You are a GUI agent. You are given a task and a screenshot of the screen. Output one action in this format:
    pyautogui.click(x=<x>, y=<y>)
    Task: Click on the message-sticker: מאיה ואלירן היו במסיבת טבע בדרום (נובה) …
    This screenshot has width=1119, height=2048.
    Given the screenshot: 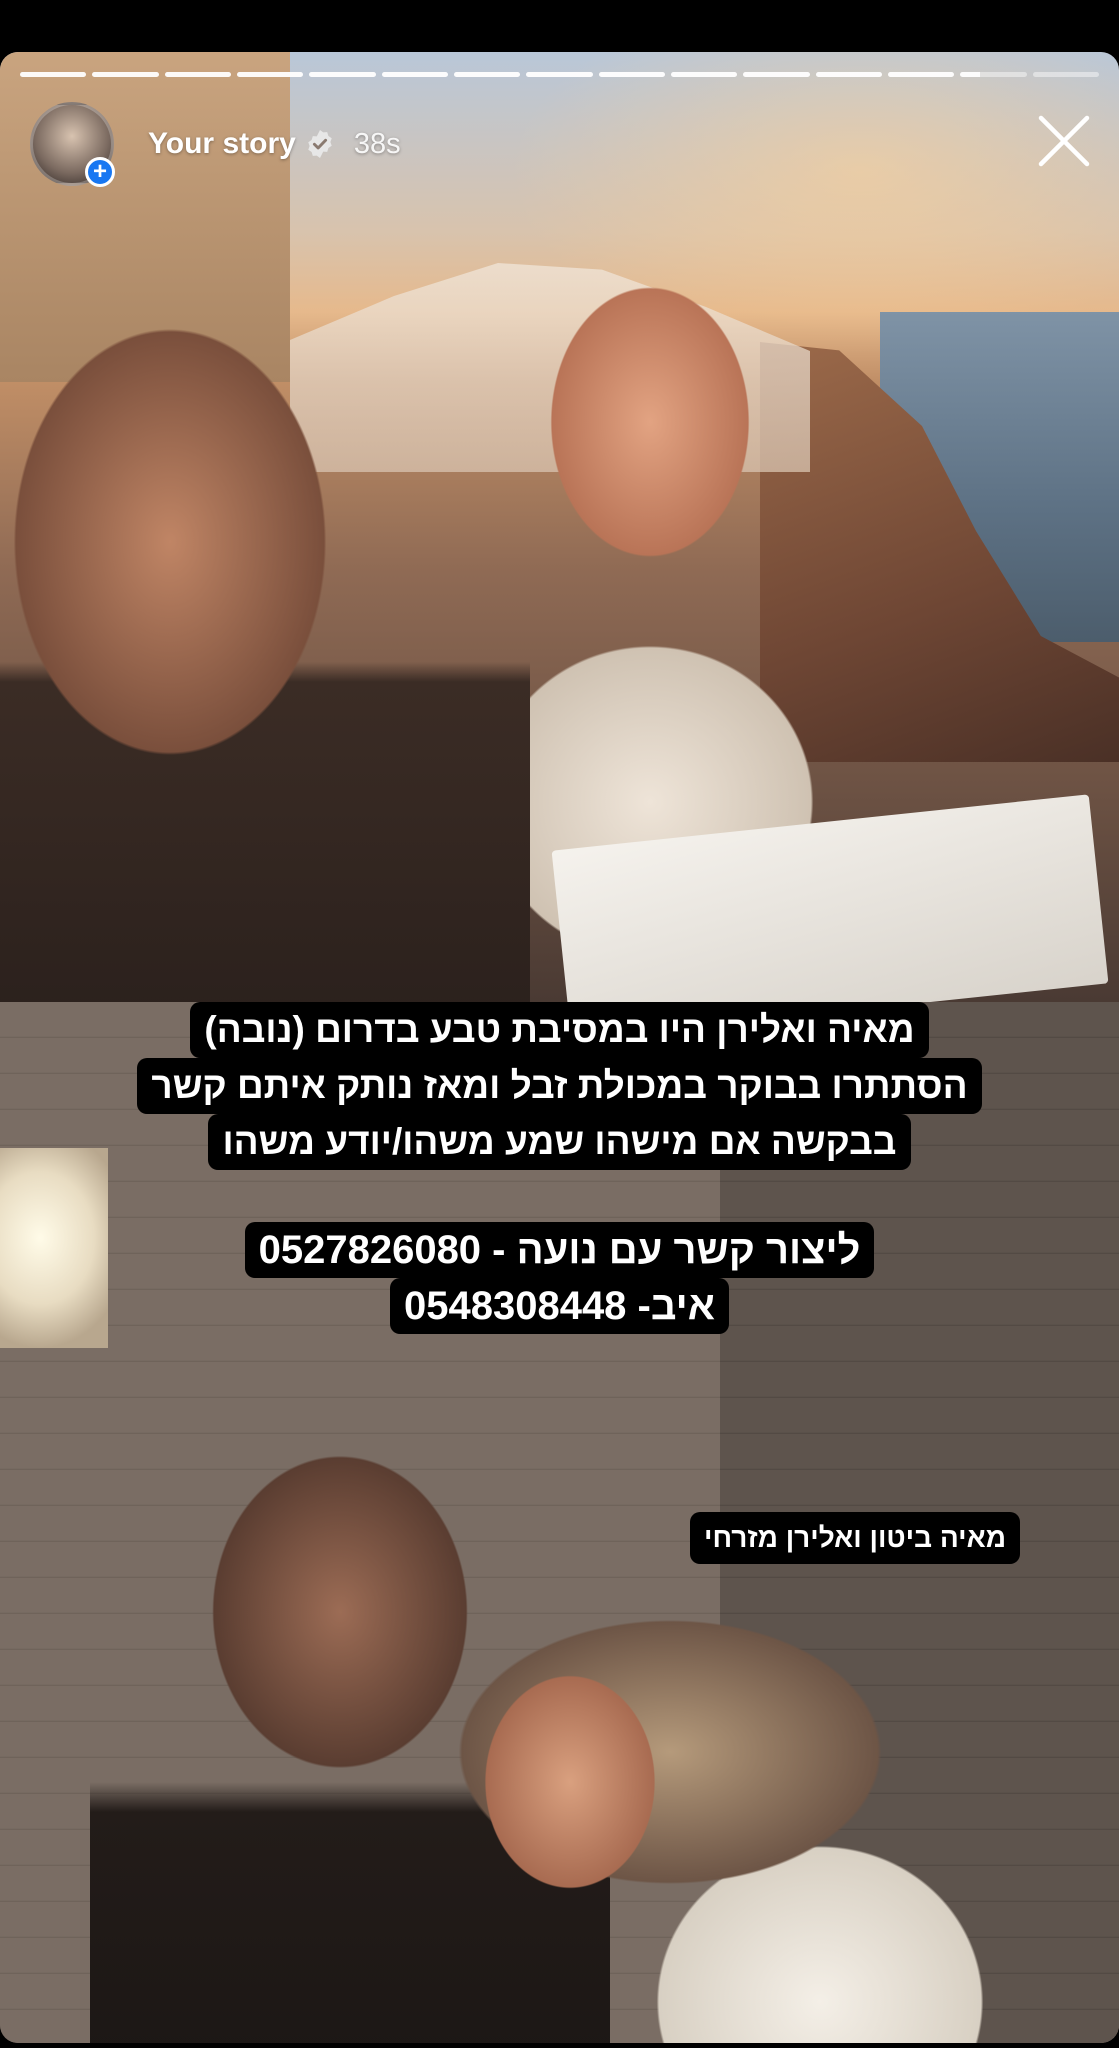 What is the action you would take?
    pyautogui.click(x=559, y=1086)
    